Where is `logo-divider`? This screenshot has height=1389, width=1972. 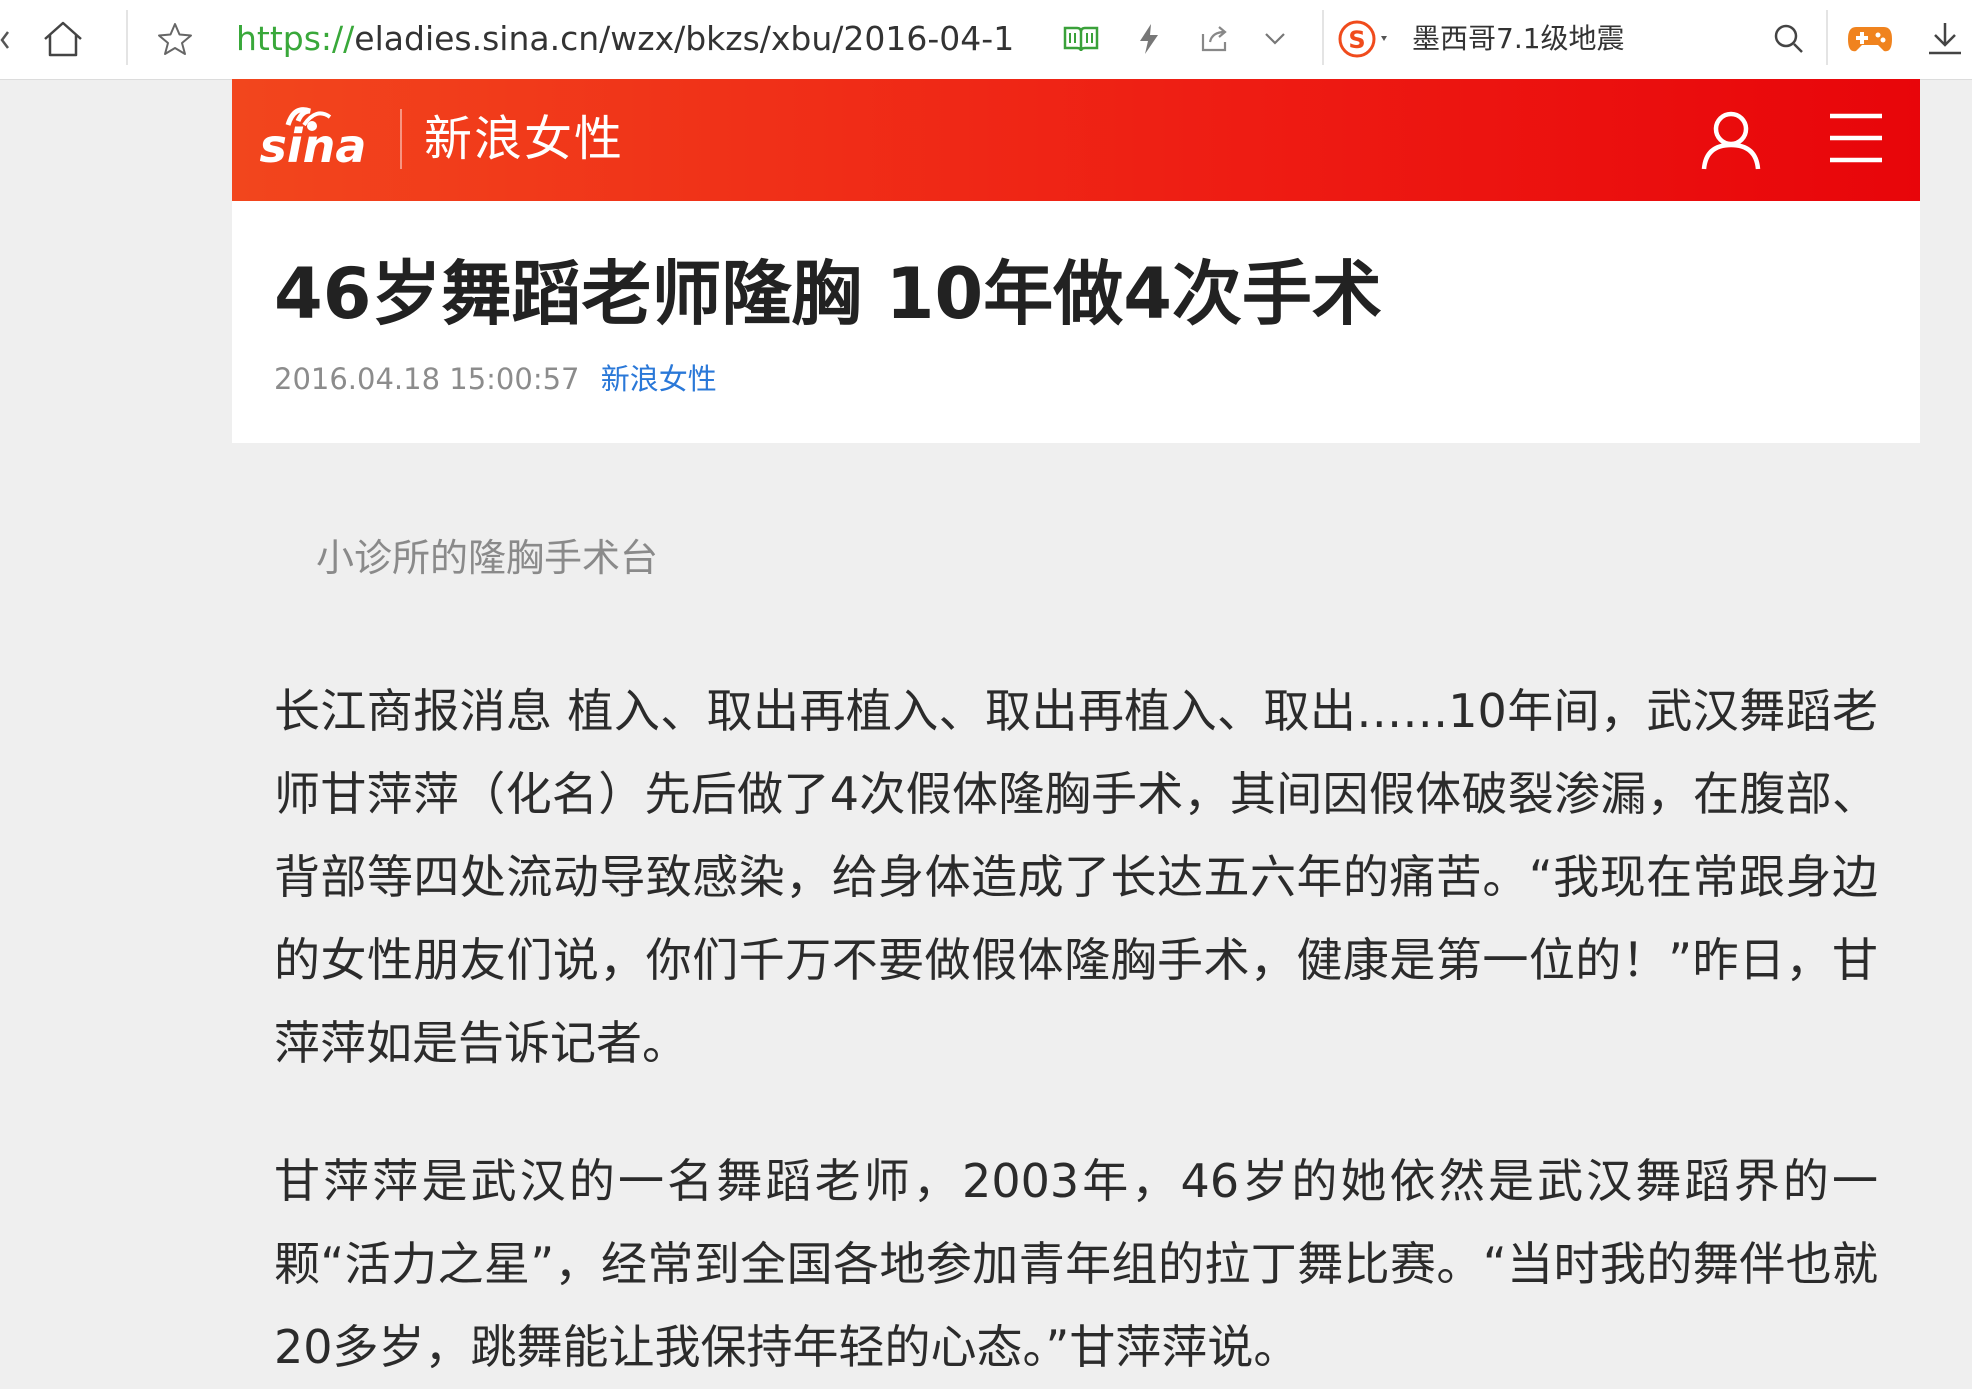
logo-divider is located at coordinates (401, 139).